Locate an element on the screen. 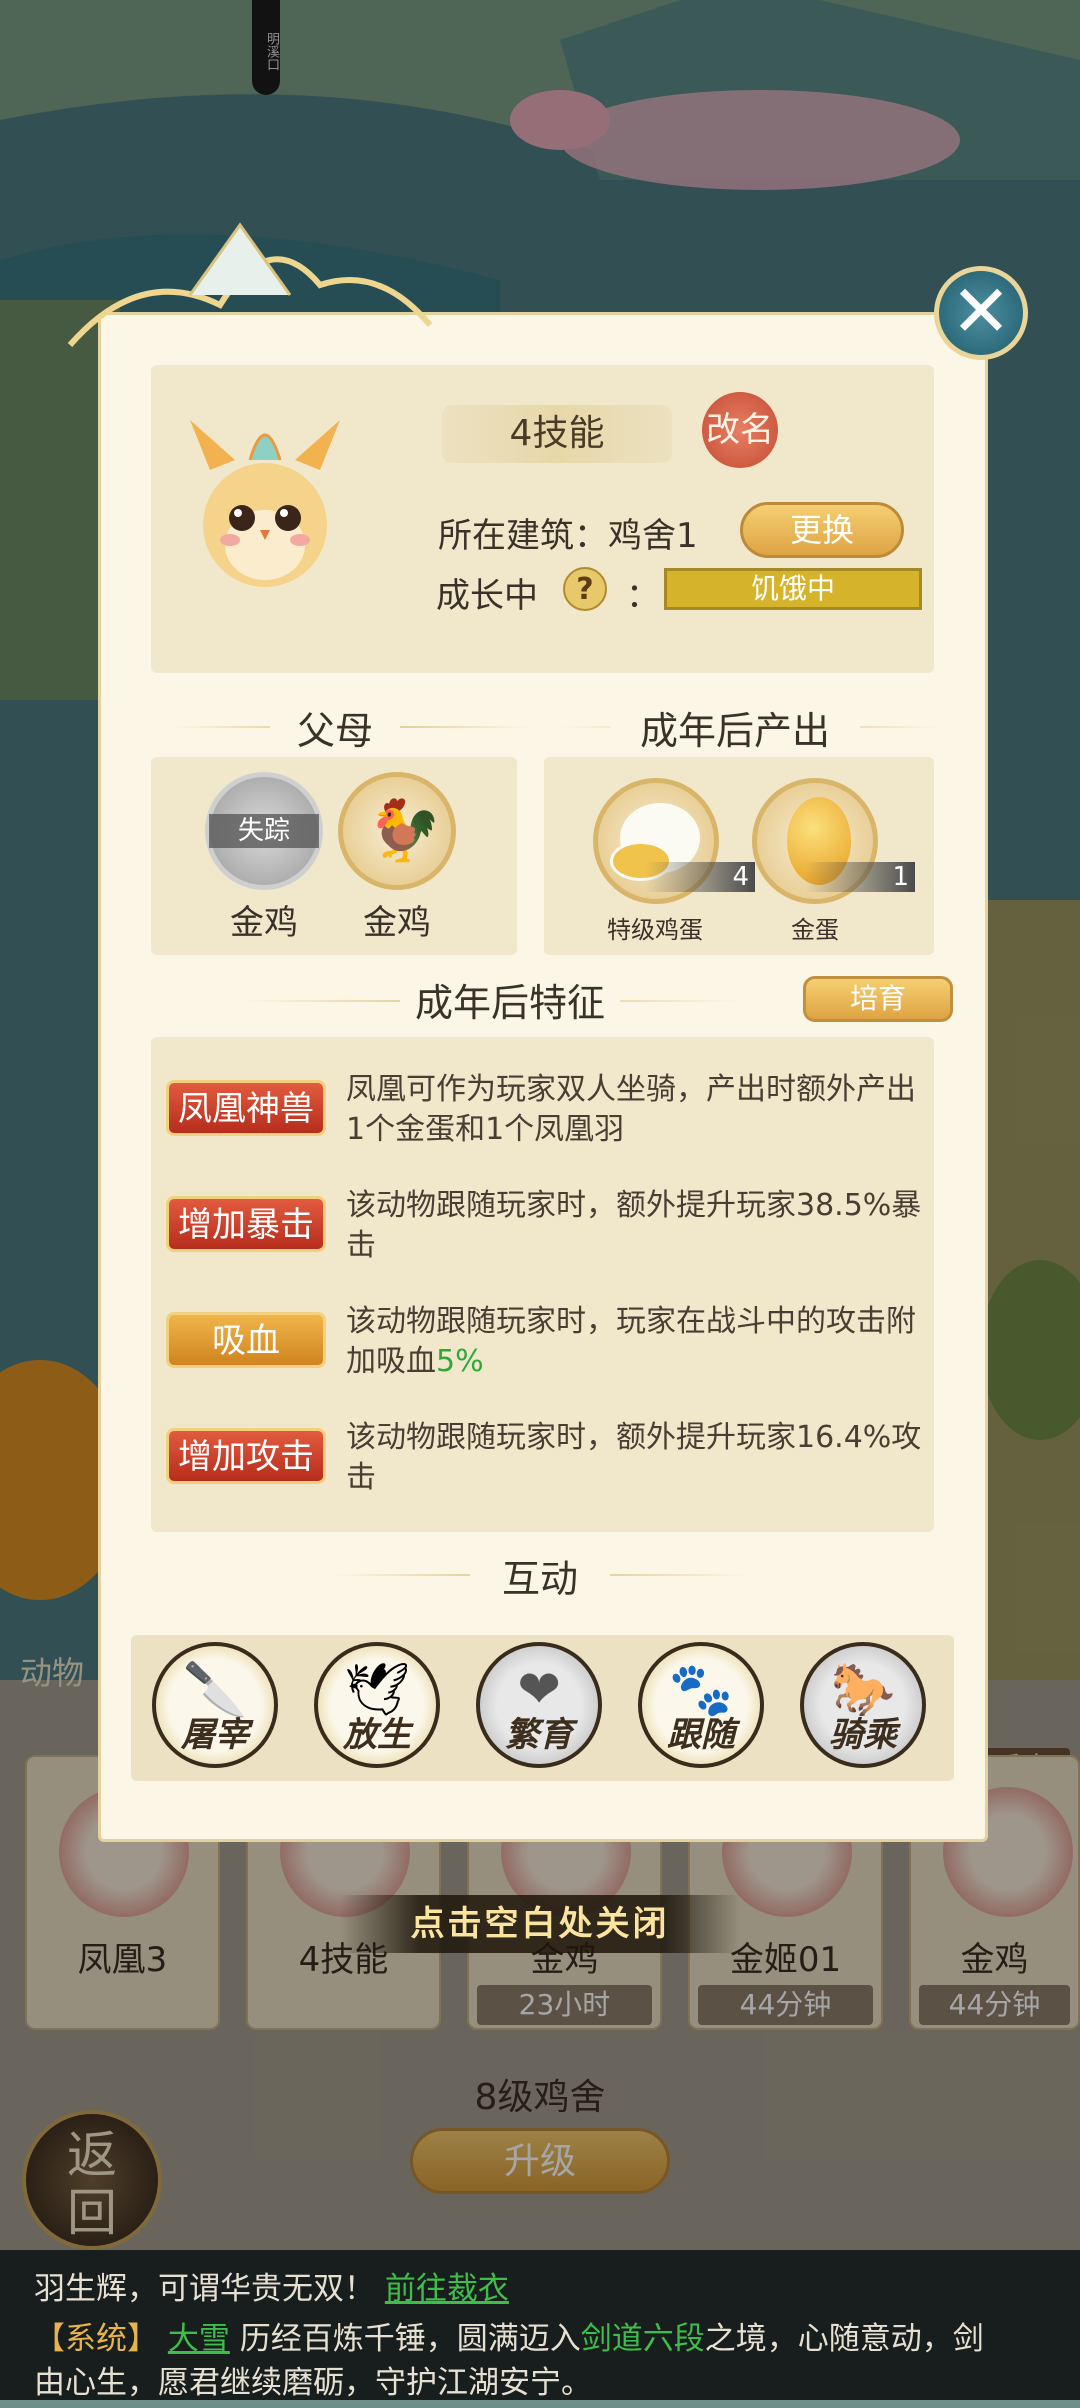 Image resolution: width=1080 pixels, height=2408 pixels. chat-channel: 【系统】 is located at coordinates (96, 2339).